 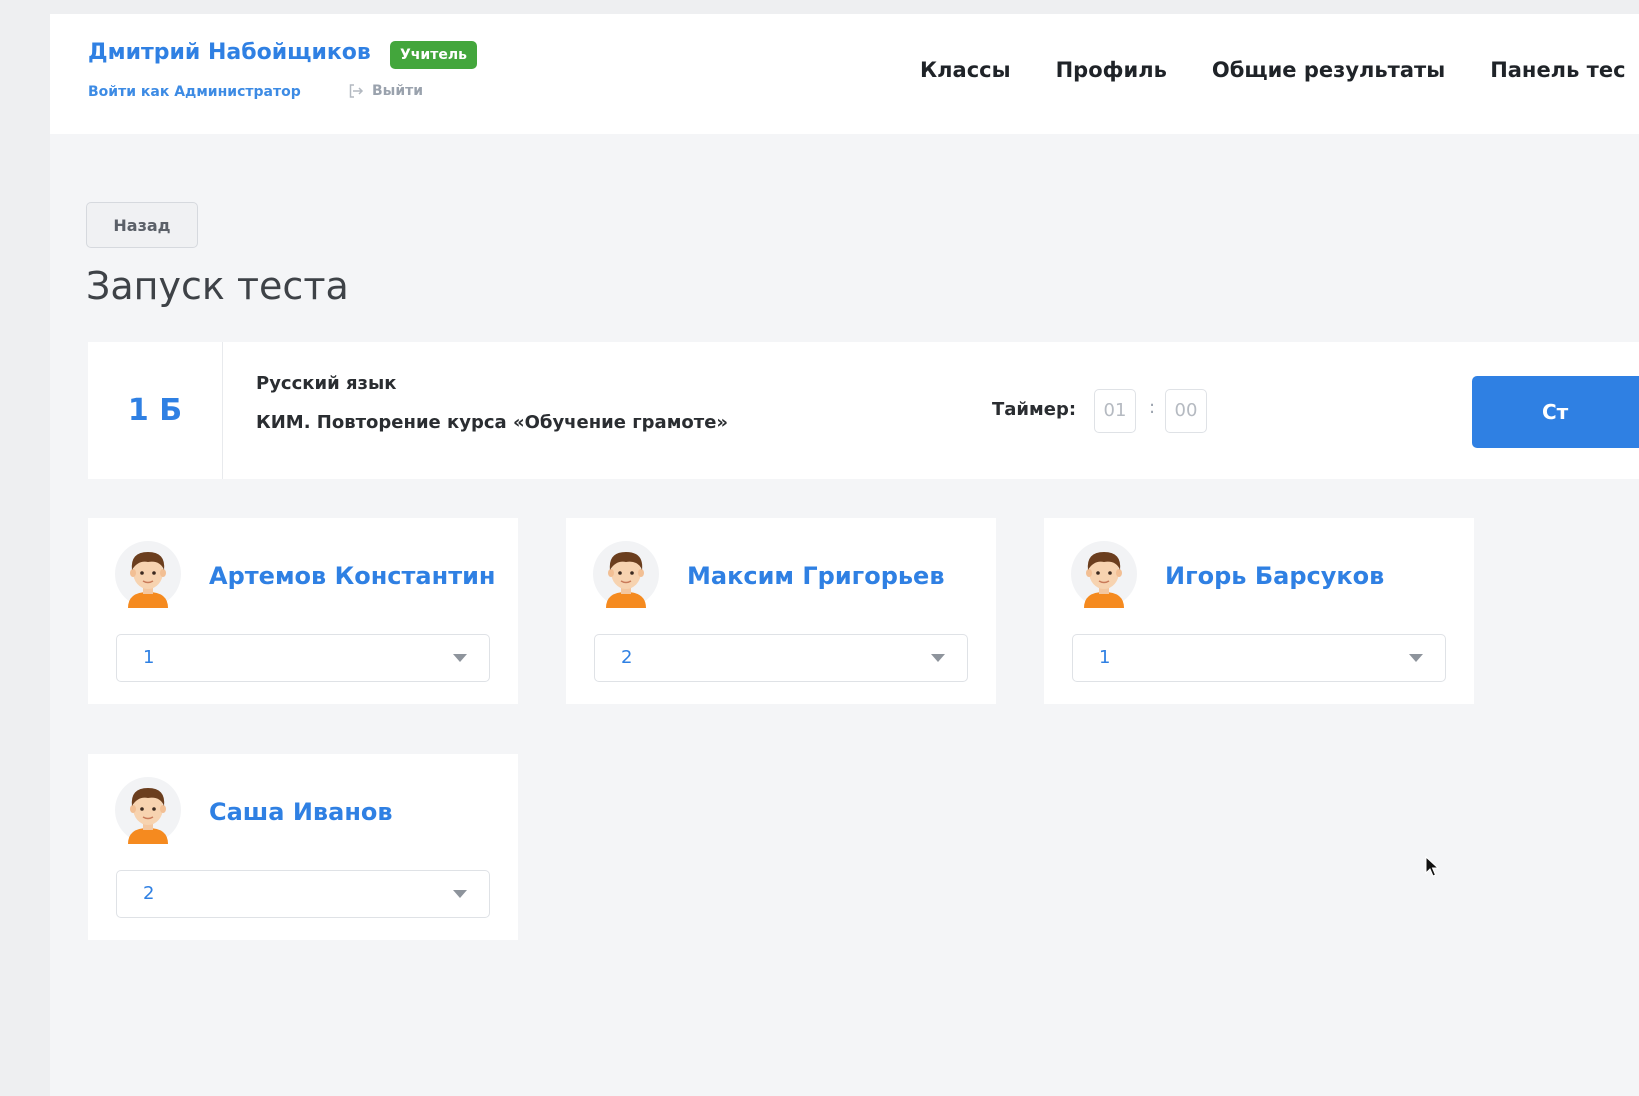 I want to click on student-name: Максим Григорьев, so click(x=816, y=576).